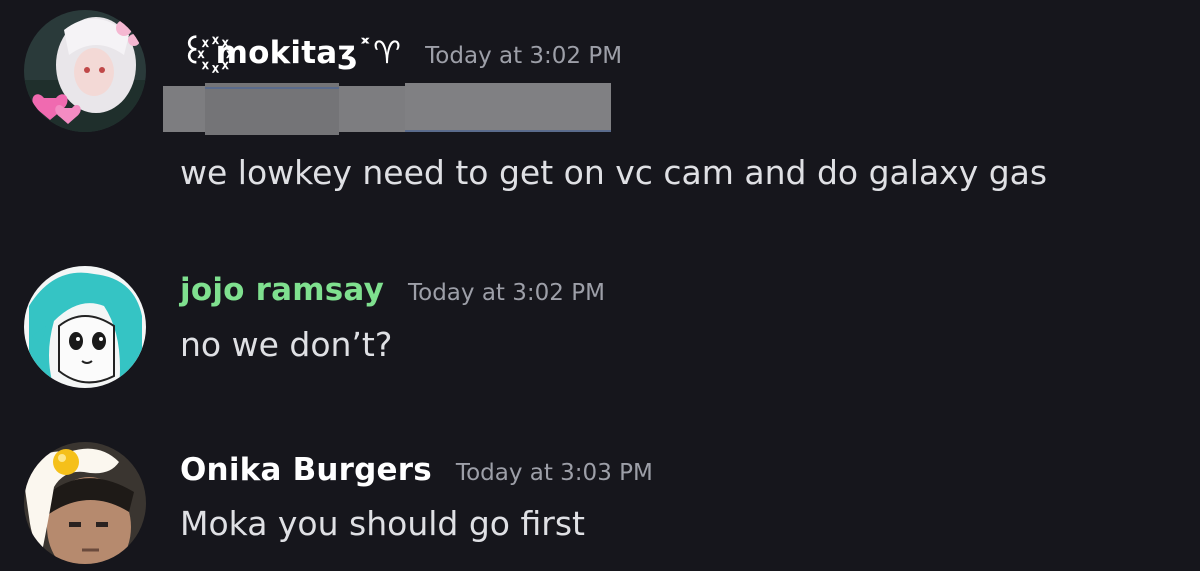  I want to click on egg-on-head-avatar-icon, so click(85, 503).